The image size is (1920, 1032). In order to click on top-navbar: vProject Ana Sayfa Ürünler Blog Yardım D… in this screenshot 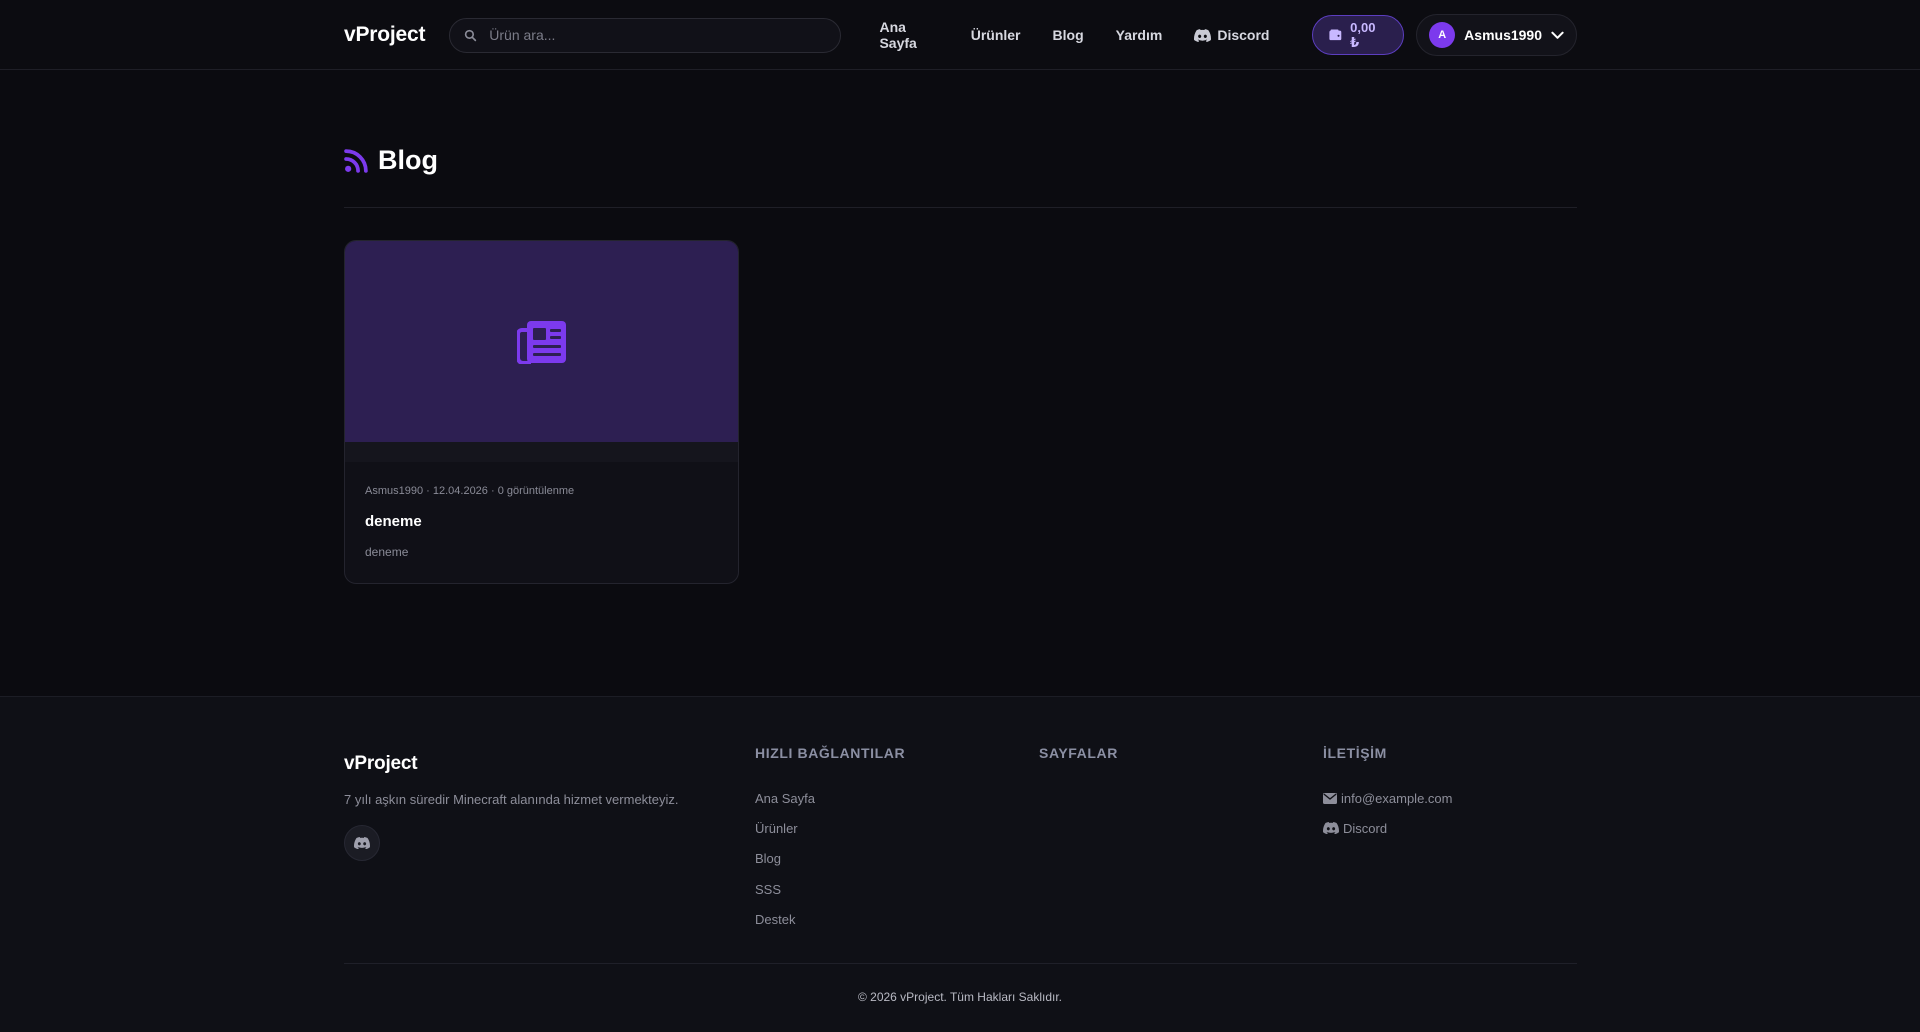, I will do `click(960, 35)`.